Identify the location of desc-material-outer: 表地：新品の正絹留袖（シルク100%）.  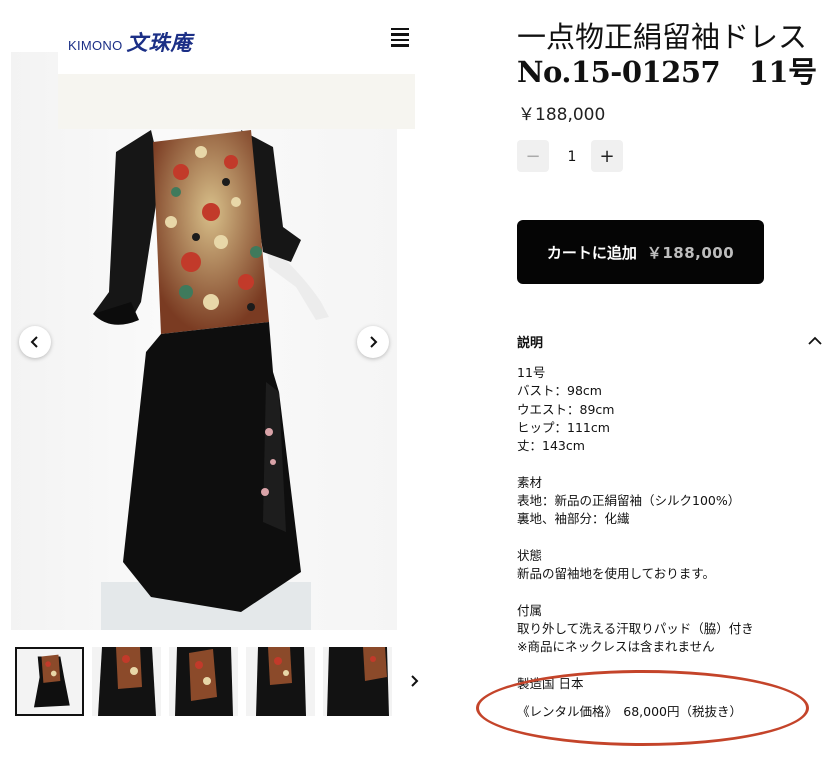
(629, 501).